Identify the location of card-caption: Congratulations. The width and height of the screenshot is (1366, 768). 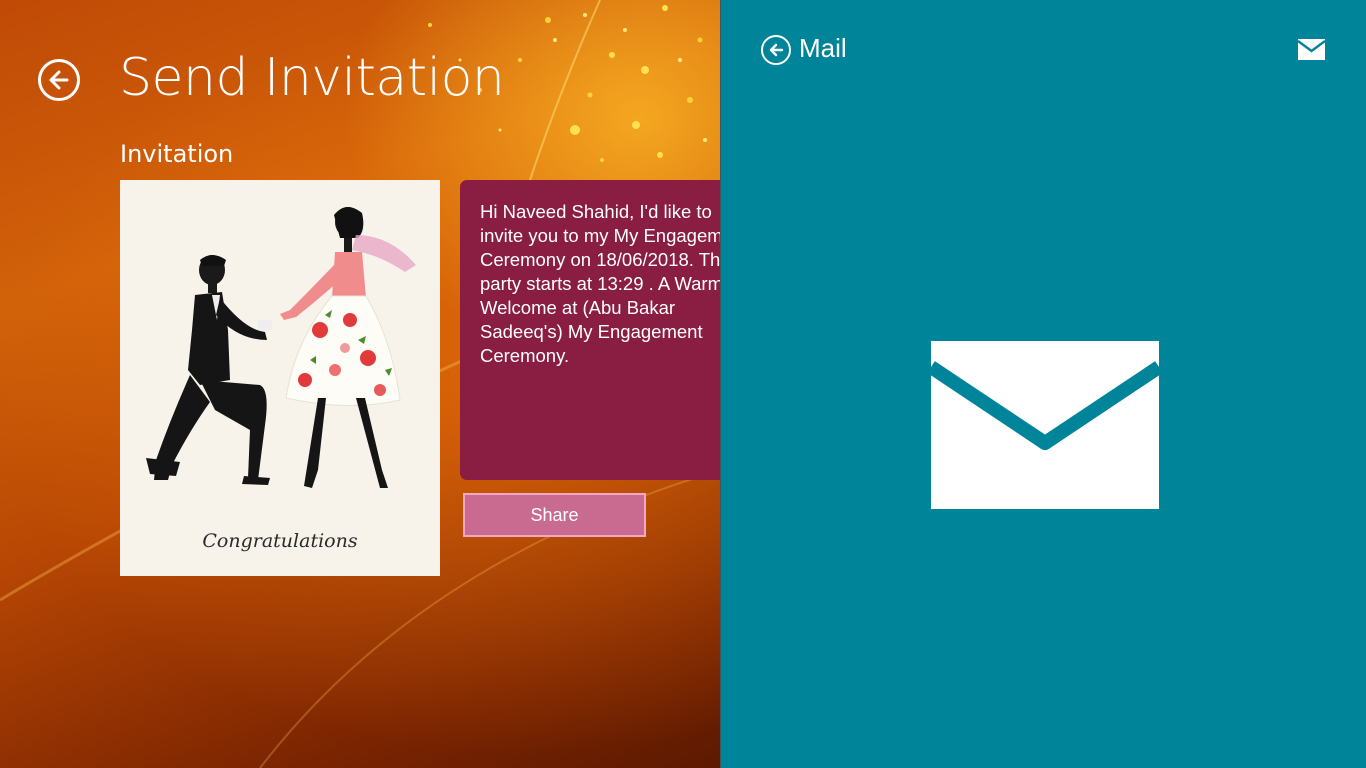
(280, 541).